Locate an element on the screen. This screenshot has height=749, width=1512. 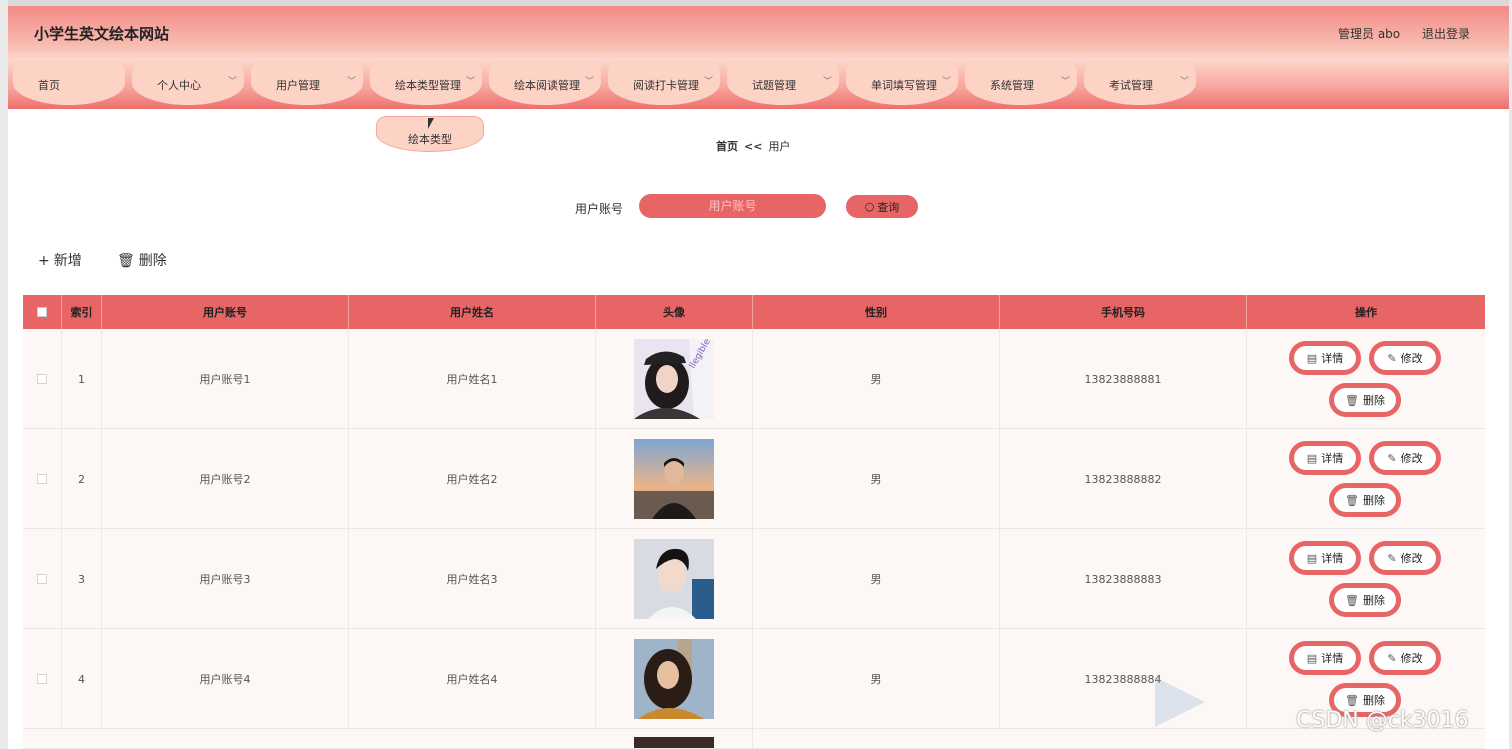
nav-item-reading-checkin-management: 阅读打卡管理 ﹀ is located at coordinates (664, 83).